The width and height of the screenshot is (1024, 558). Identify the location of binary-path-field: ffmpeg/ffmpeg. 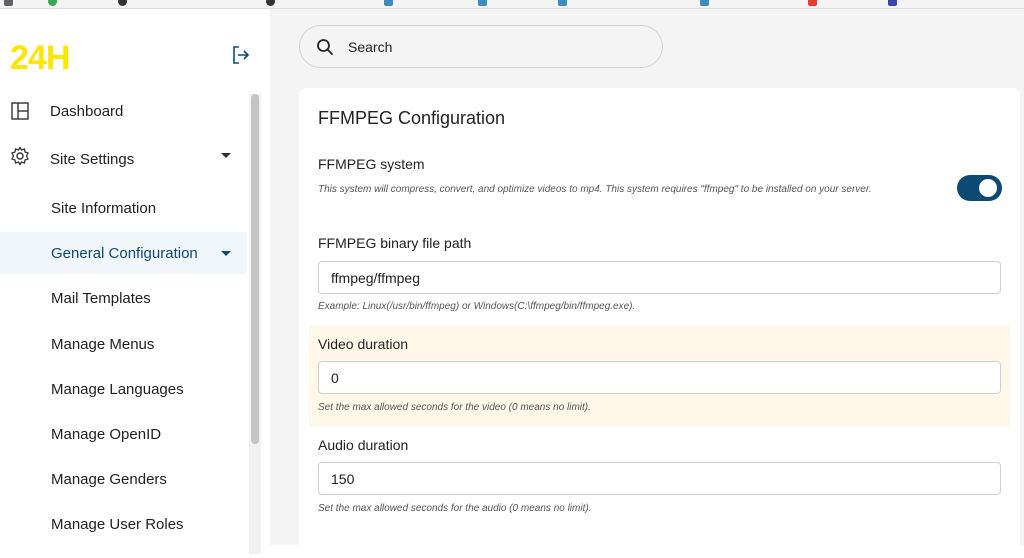
(659, 277).